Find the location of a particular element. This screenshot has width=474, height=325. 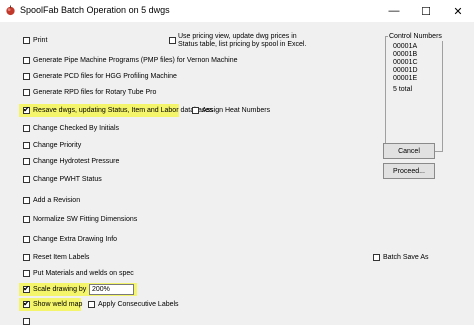

rpd-checkbox is located at coordinates (26, 92).